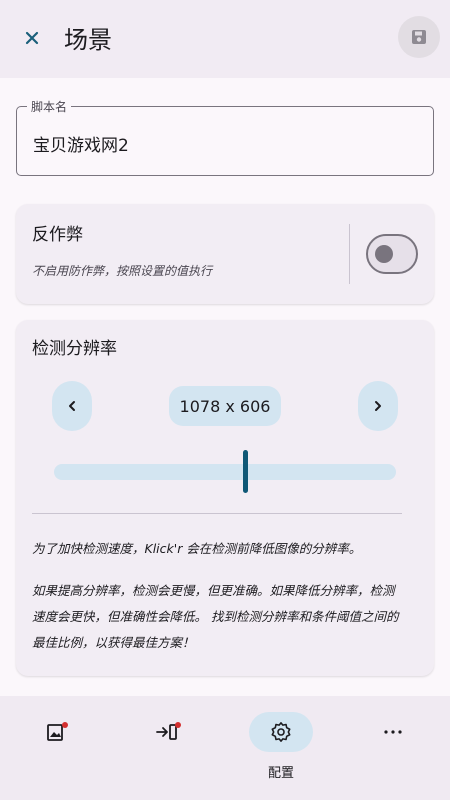 The image size is (450, 800). Describe the element at coordinates (225, 472) in the screenshot. I see `resolution-slider-track` at that location.